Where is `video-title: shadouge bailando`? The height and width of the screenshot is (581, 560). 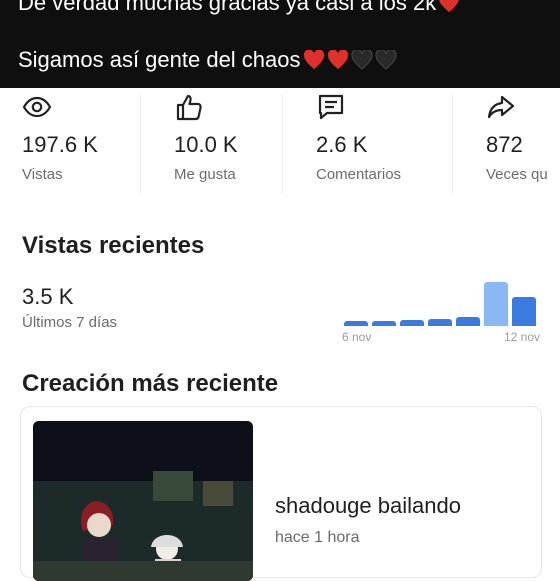 video-title: shadouge bailando is located at coordinates (368, 506).